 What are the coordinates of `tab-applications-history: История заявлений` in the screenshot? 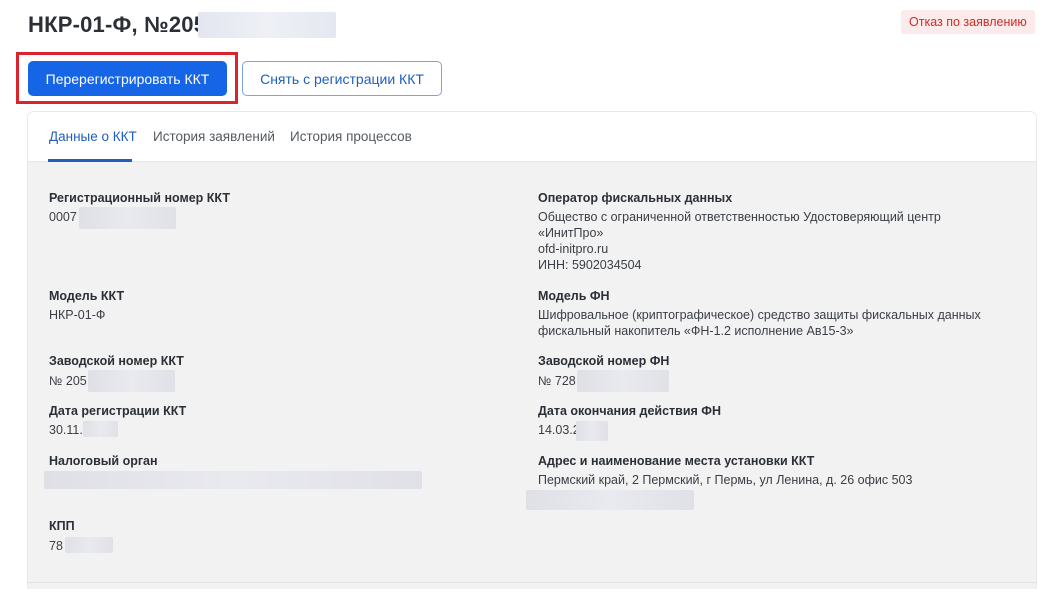 It's located at (214, 136).